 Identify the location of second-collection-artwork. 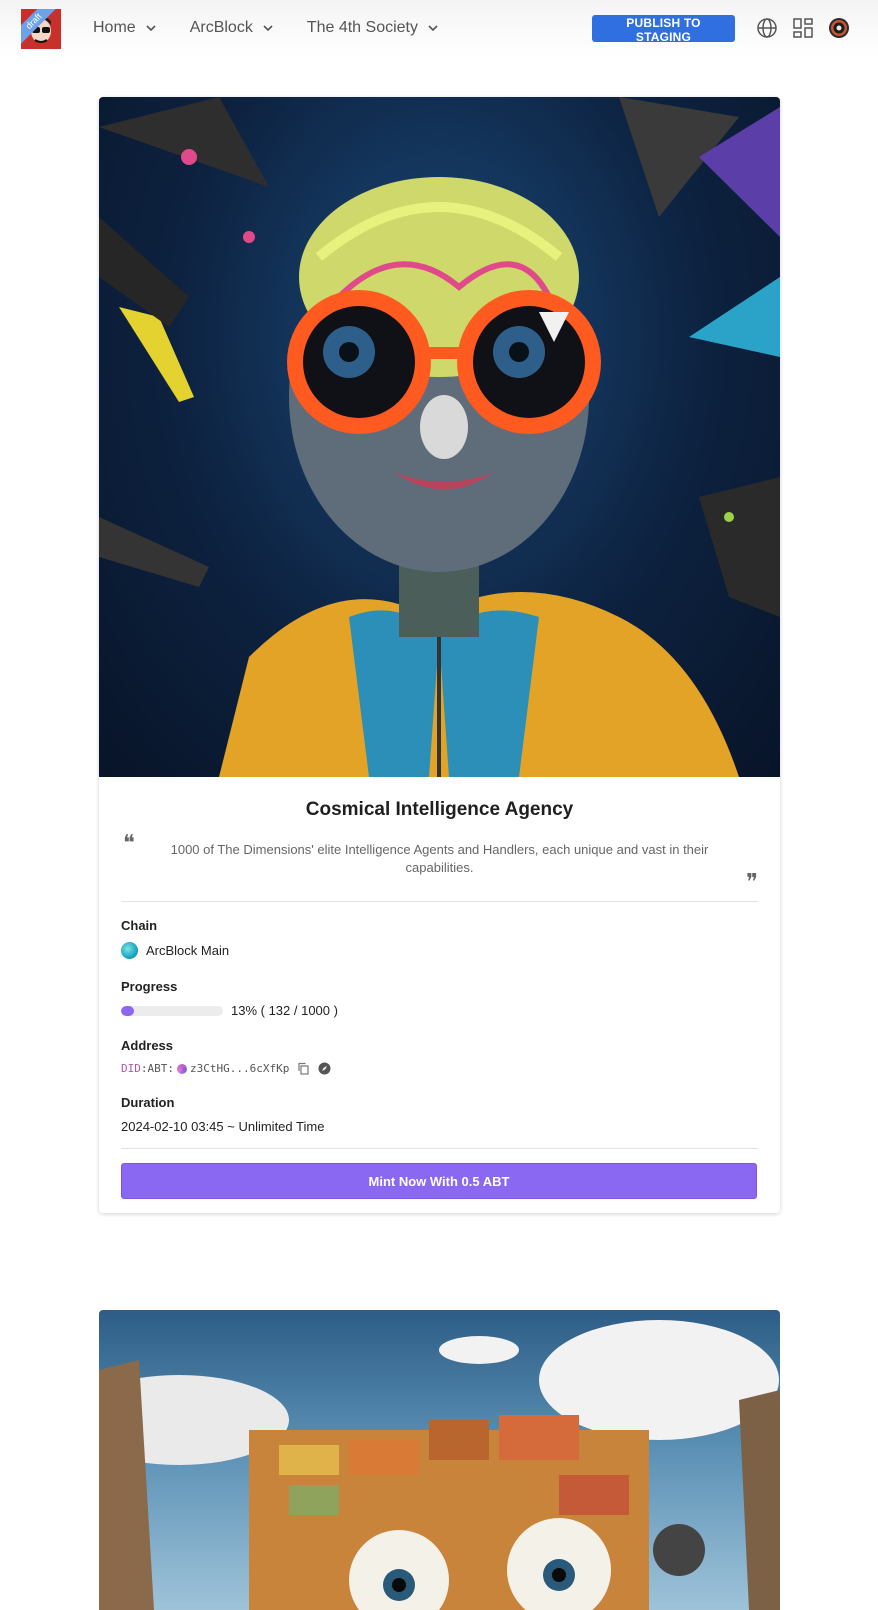
(439, 1460).